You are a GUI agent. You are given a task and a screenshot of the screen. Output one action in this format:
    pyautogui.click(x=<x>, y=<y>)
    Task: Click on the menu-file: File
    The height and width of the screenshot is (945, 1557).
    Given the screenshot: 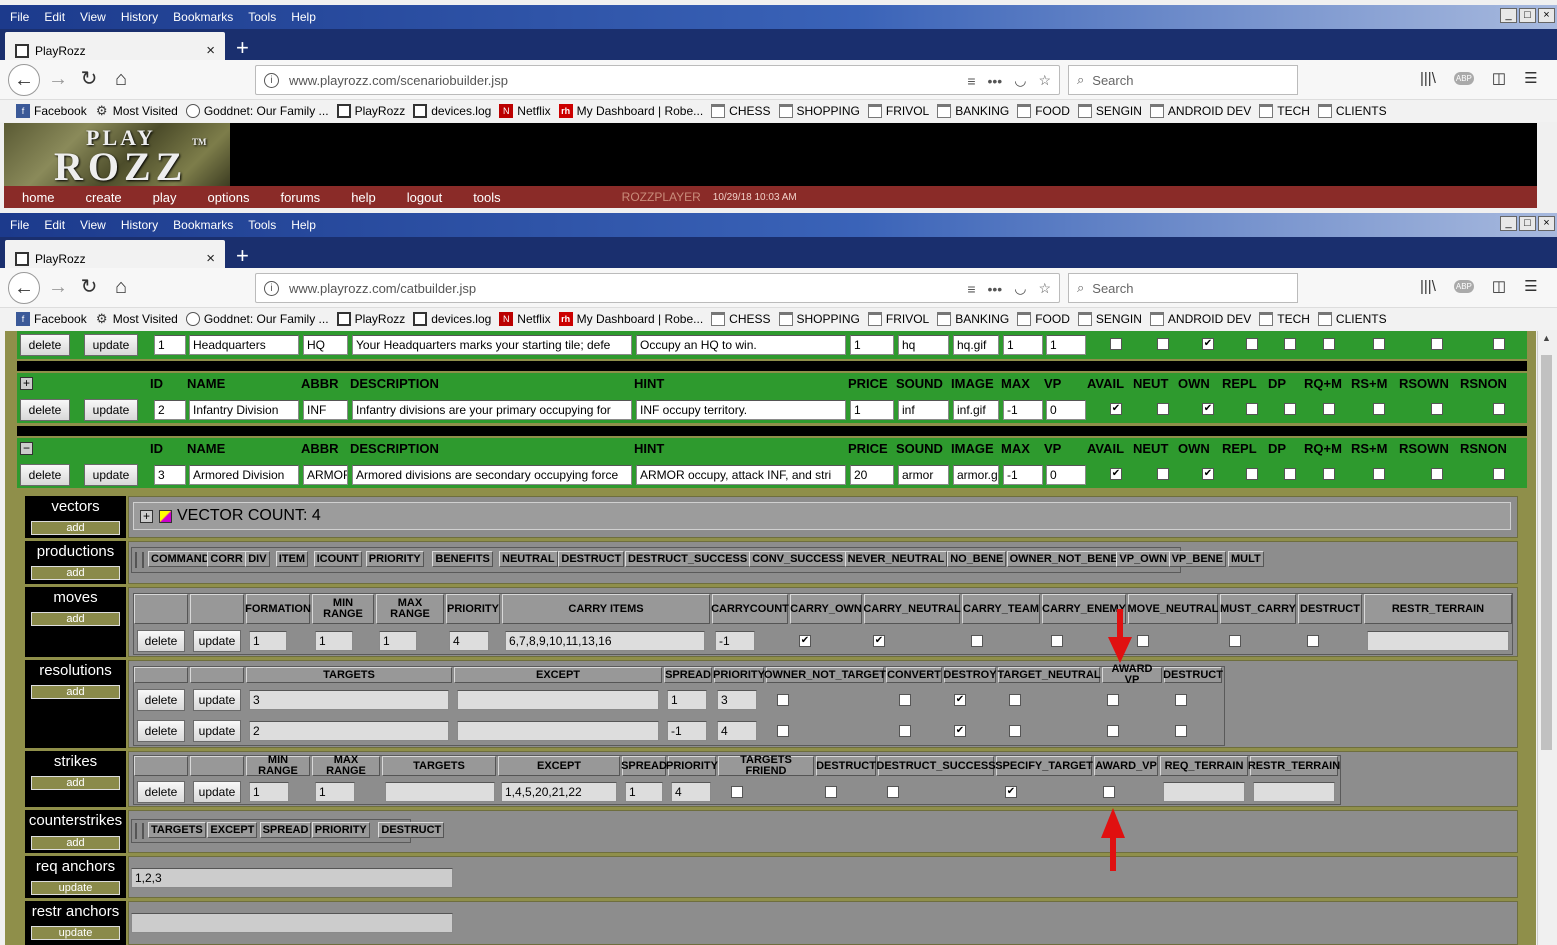 What is the action you would take?
    pyautogui.click(x=19, y=225)
    